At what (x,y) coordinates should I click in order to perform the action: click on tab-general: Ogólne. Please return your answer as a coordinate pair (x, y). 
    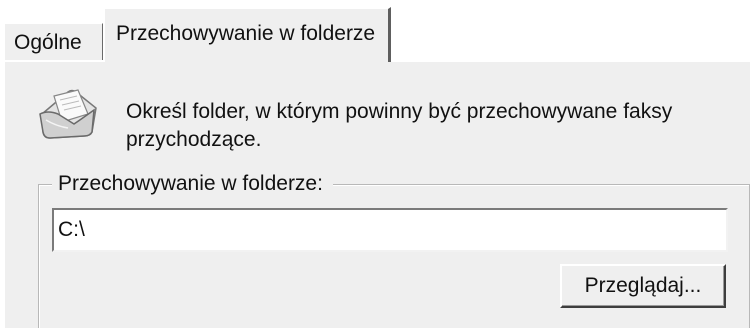
    Looking at the image, I should click on (53, 42).